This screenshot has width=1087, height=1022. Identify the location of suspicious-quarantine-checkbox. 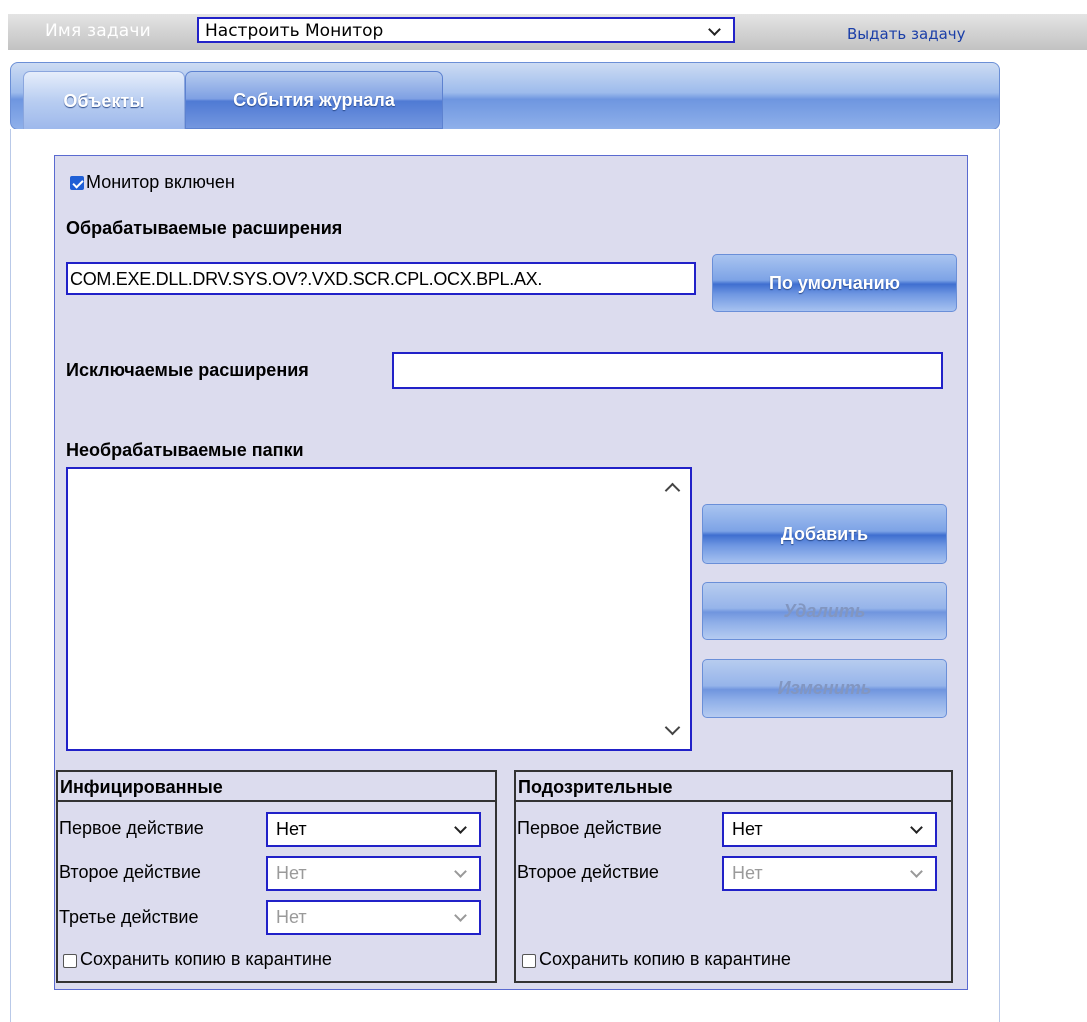
(529, 961).